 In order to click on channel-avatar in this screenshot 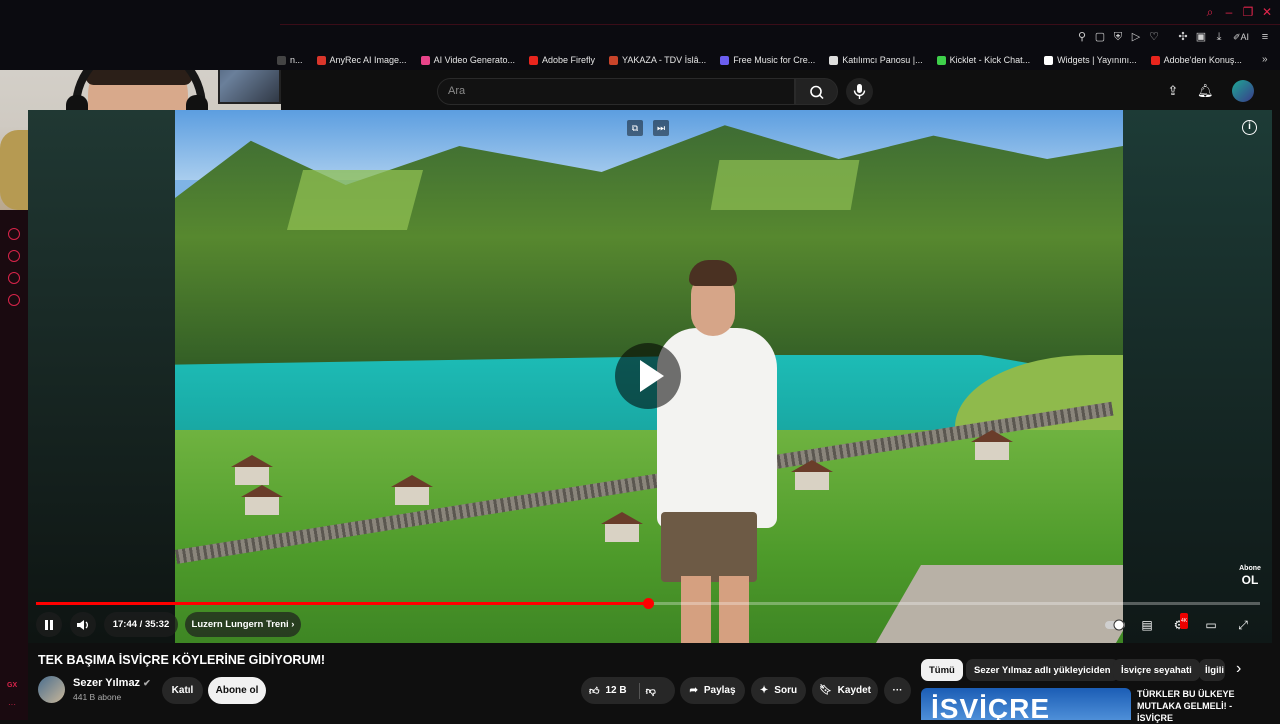, I will do `click(51, 689)`.